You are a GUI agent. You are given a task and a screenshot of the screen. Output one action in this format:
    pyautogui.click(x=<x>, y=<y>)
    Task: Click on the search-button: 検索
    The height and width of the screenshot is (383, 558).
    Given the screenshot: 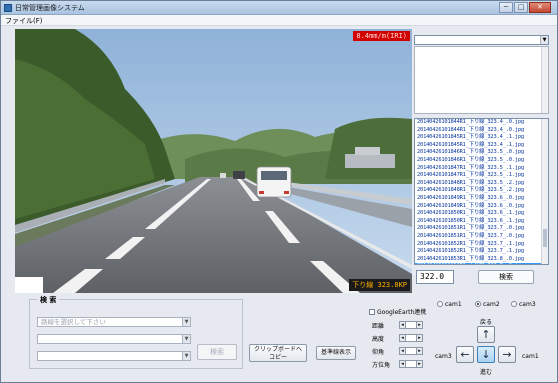 What is the action you would take?
    pyautogui.click(x=217, y=352)
    